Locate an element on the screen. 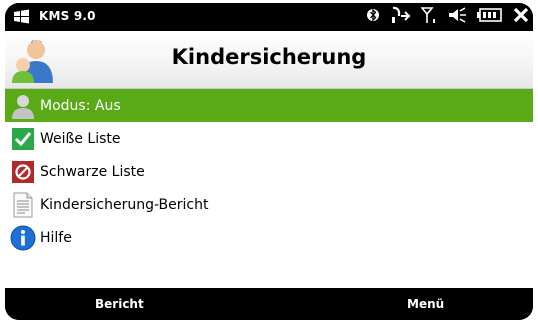 The image size is (538, 323). blocked-icon is located at coordinates (23, 172).